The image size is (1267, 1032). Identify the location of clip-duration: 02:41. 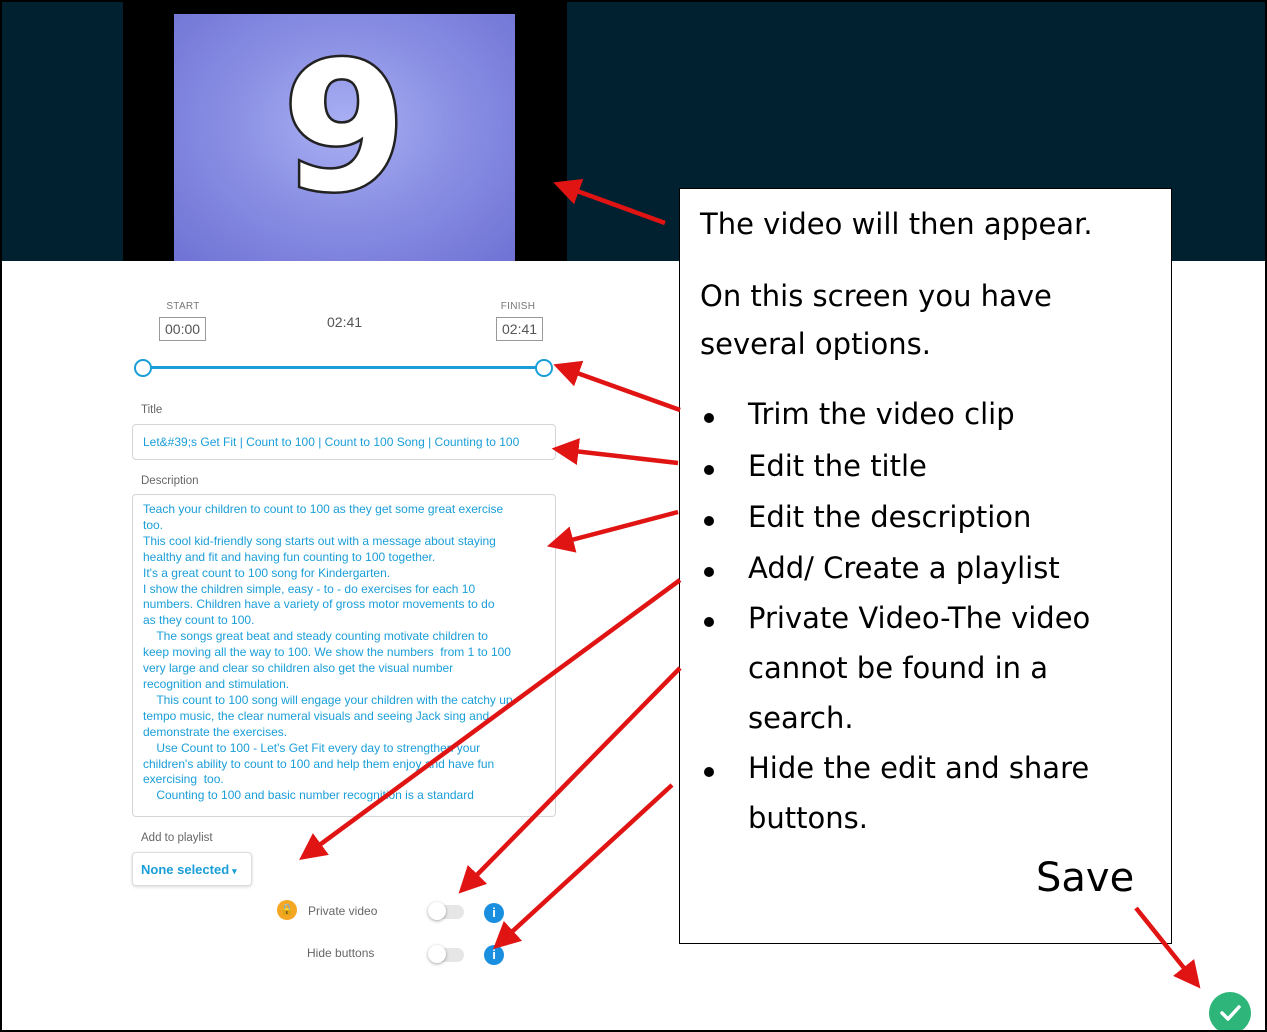
(345, 322).